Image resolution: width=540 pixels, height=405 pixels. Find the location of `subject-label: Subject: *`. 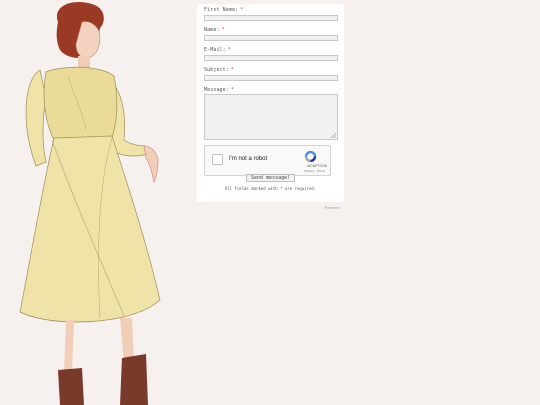

subject-label: Subject: * is located at coordinates (219, 70).